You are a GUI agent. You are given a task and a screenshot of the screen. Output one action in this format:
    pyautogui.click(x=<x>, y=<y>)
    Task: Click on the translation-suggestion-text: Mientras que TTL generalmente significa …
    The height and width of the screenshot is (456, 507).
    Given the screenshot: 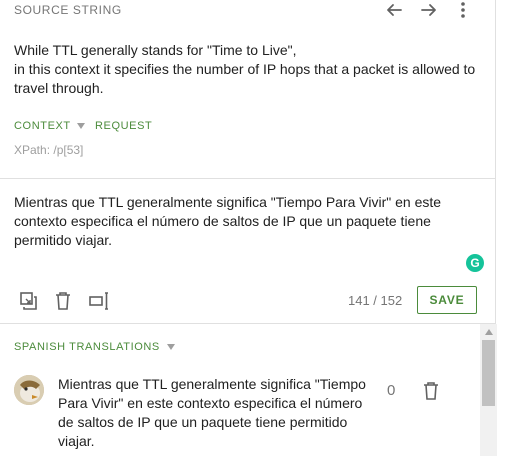 What is the action you would take?
    pyautogui.click(x=213, y=413)
    